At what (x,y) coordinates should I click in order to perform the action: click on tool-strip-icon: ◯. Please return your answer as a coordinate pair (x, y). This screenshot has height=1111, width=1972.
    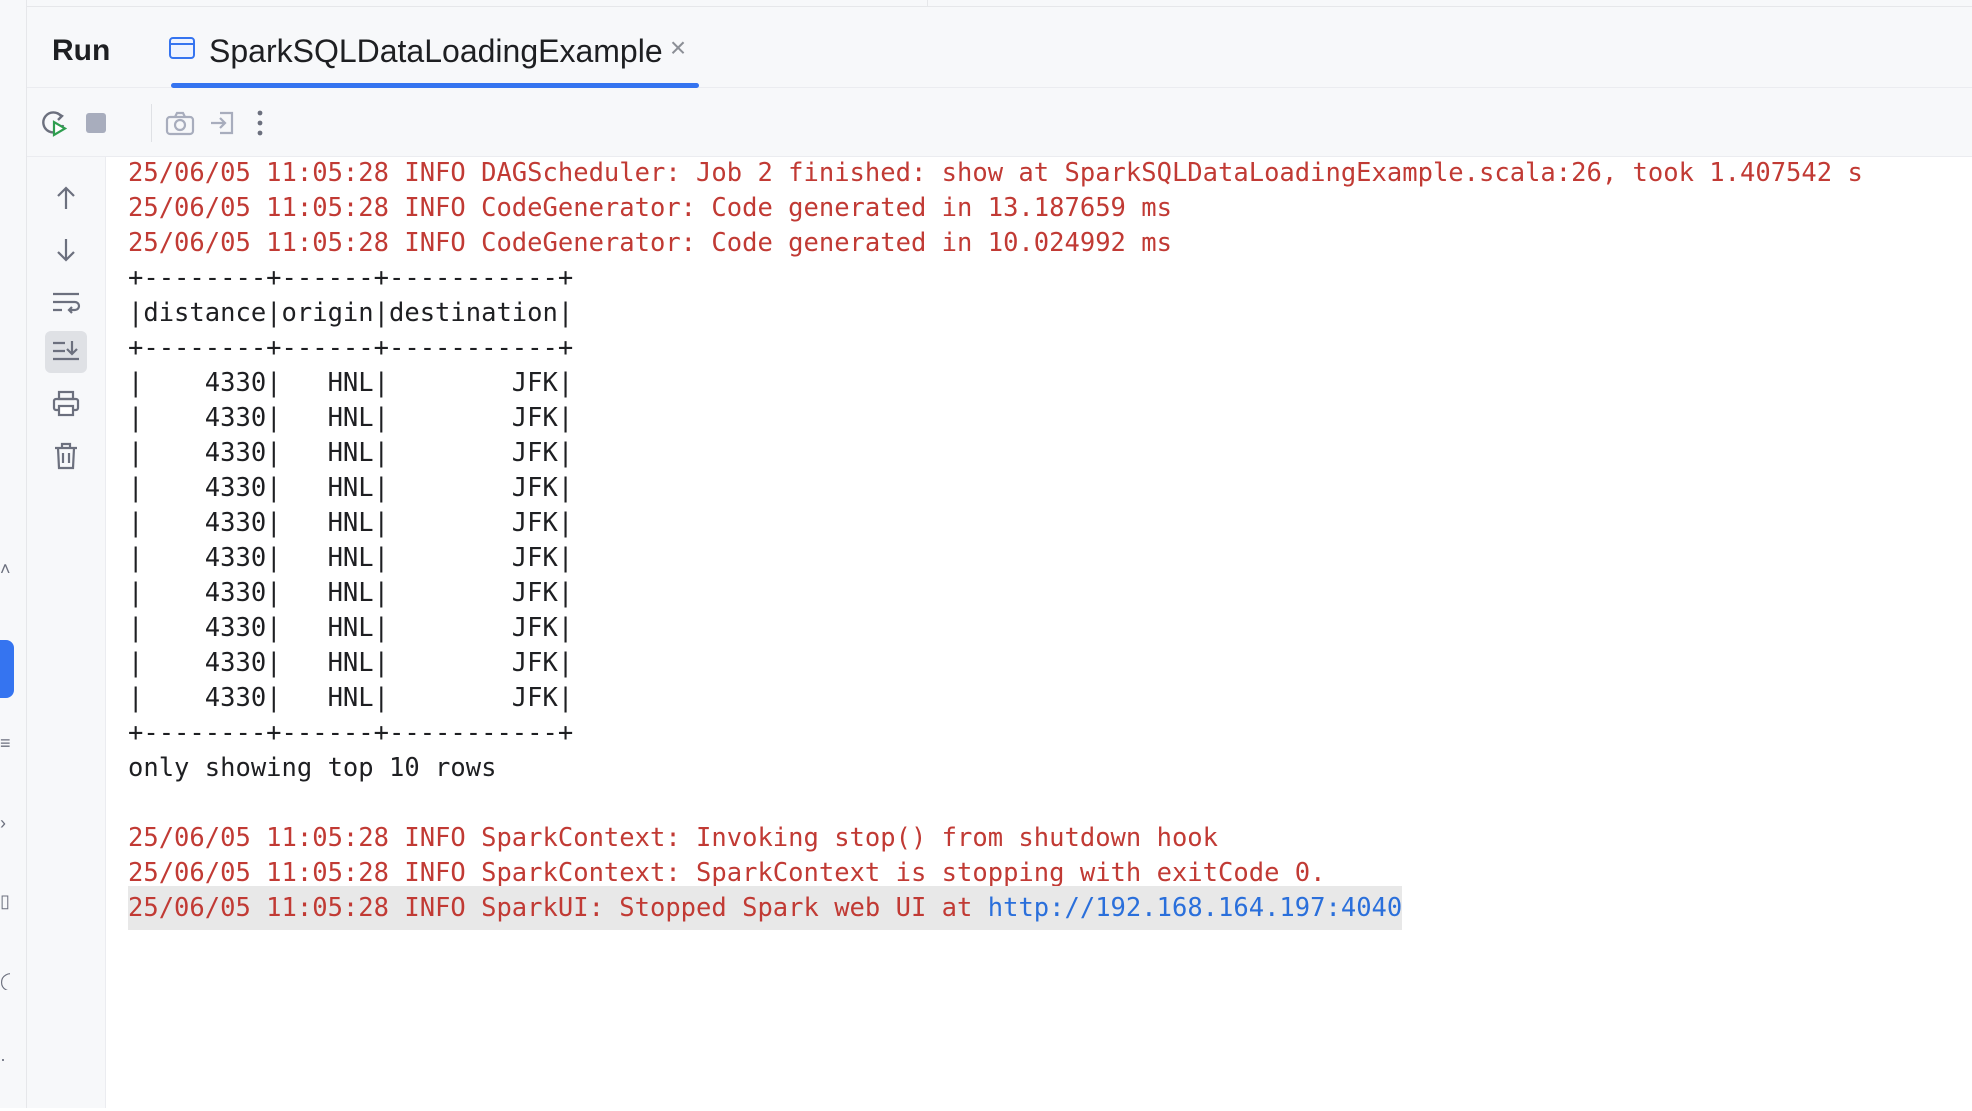
    Looking at the image, I should click on (5, 981).